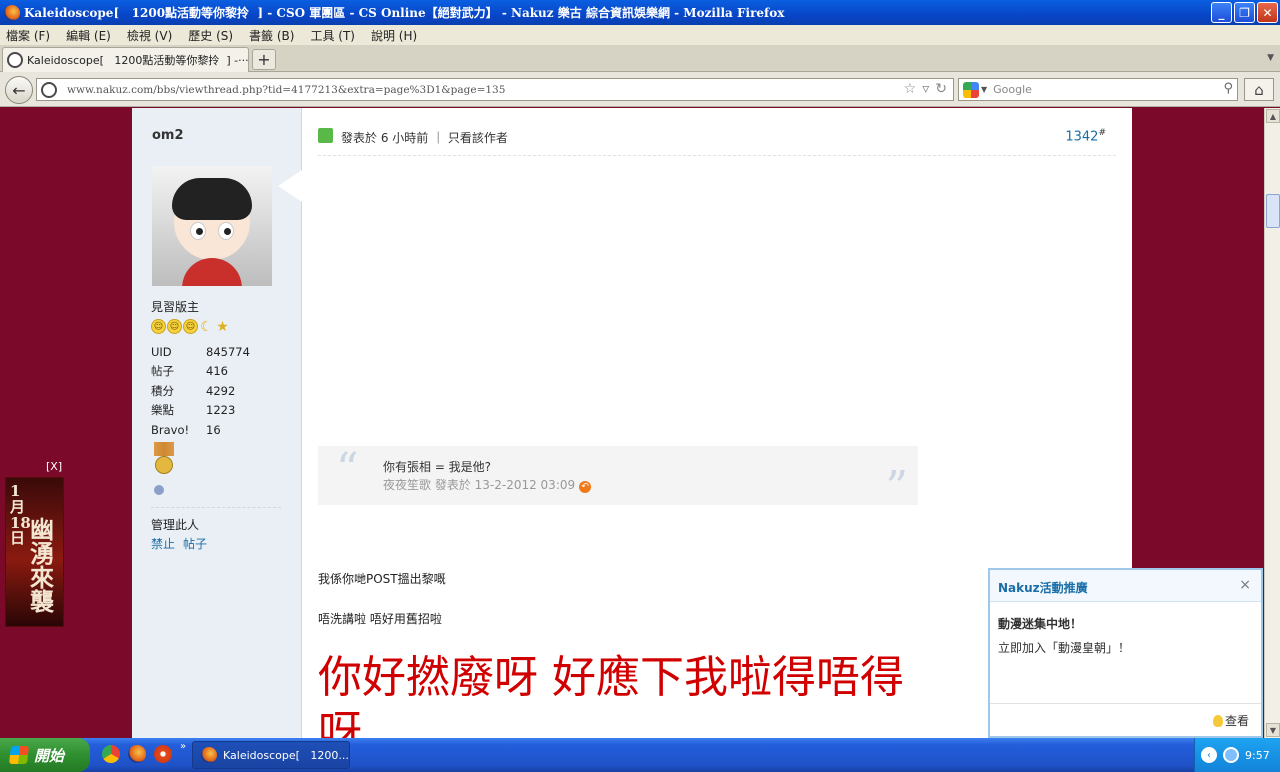 This screenshot has width=1280, height=772. What do you see at coordinates (271, 35) in the screenshot?
I see `menu-bookmarks: 書籤 (B)` at bounding box center [271, 35].